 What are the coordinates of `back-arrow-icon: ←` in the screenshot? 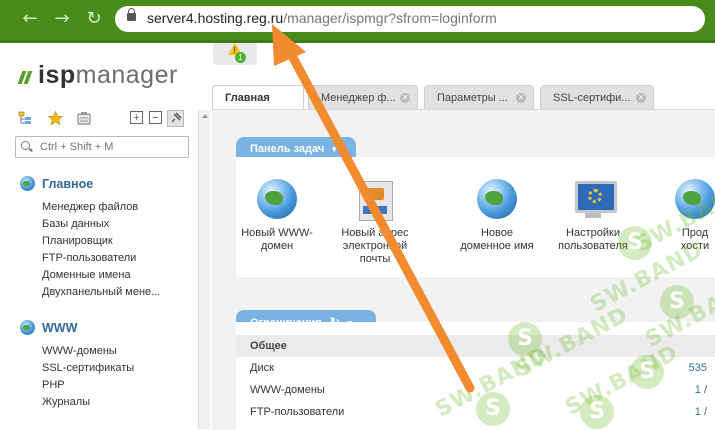 It's located at (30, 19).